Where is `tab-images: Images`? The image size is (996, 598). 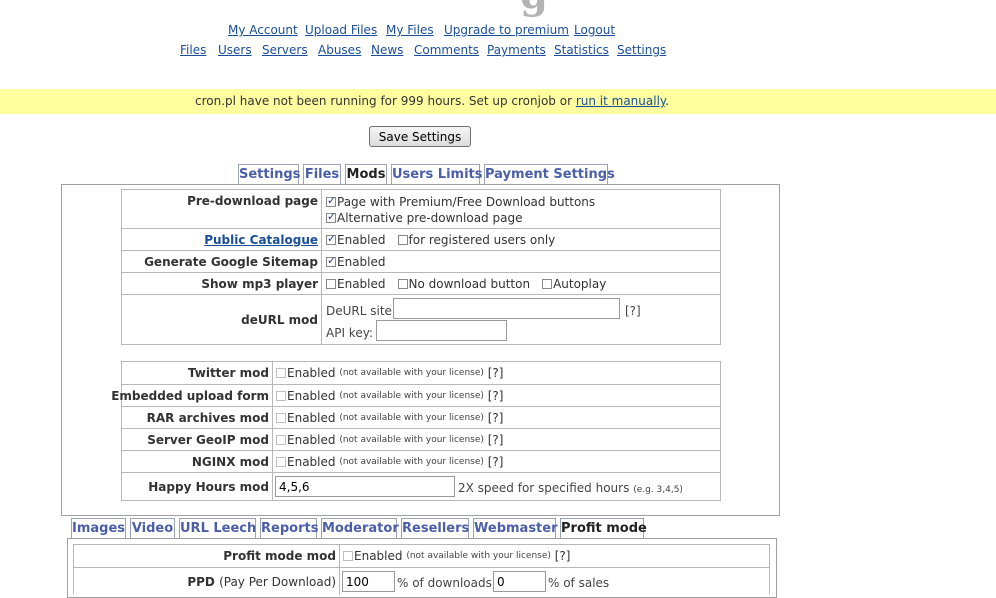 tab-images: Images is located at coordinates (98, 528).